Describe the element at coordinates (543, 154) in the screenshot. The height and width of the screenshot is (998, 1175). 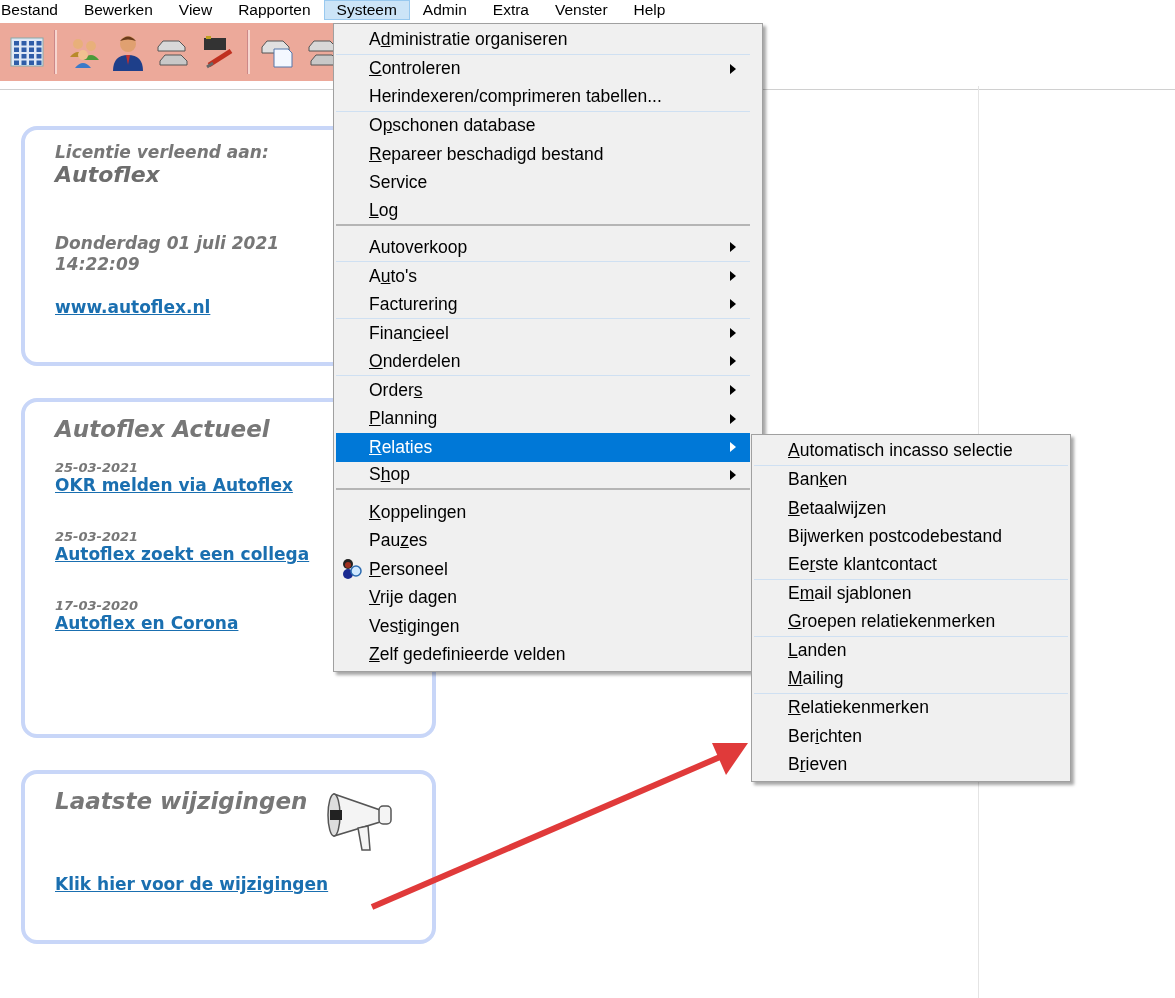
I see `menu-item: Repareer beschadigd bestand` at that location.